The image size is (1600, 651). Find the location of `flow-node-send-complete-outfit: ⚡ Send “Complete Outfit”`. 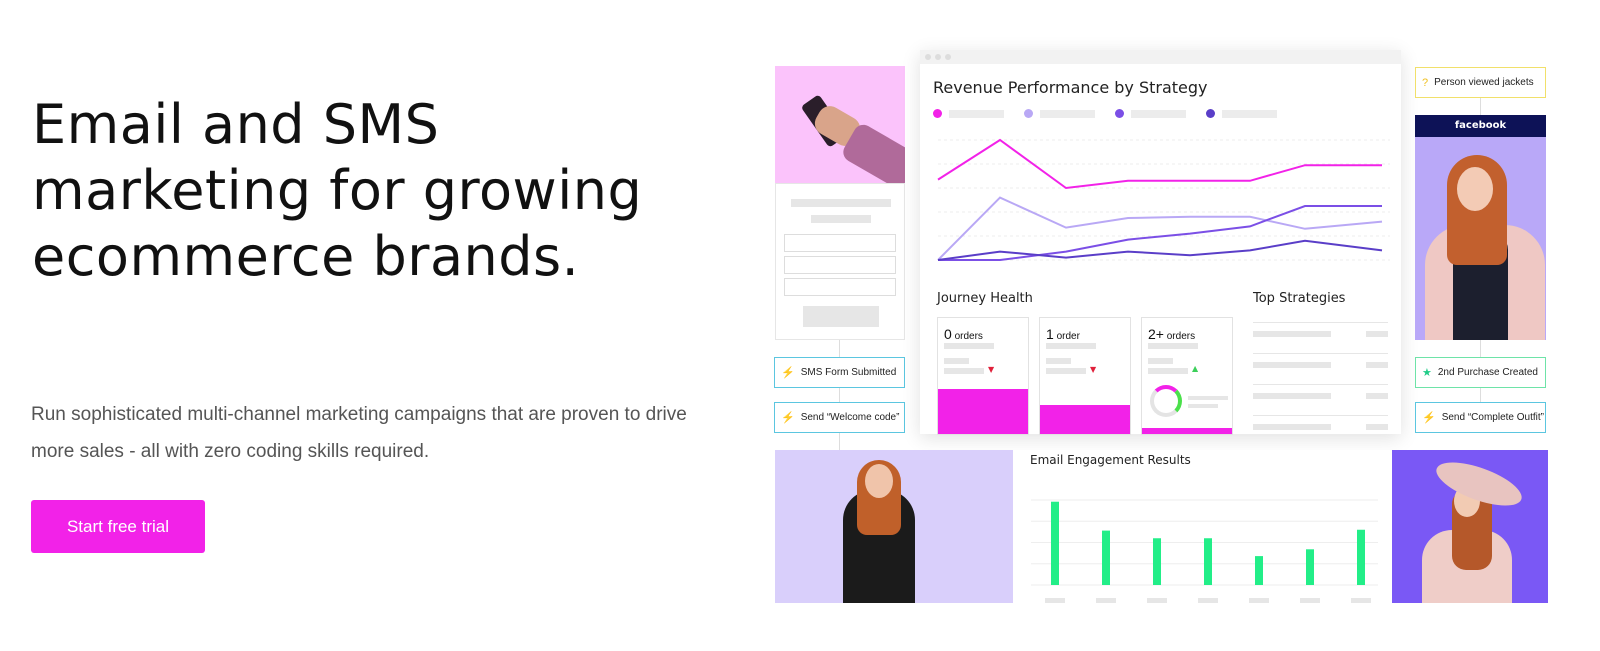

flow-node-send-complete-outfit: ⚡ Send “Complete Outfit” is located at coordinates (1480, 417).